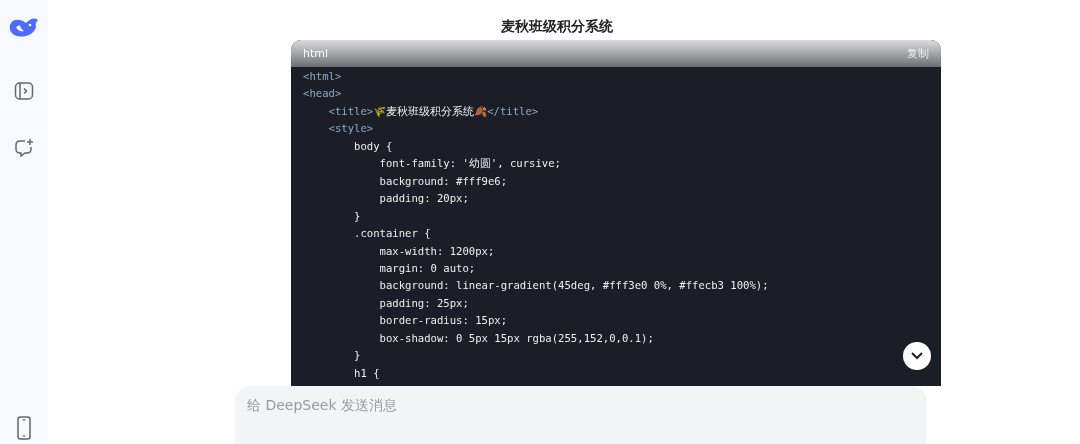 The image size is (1080, 444). I want to click on scroll-down-button, so click(917, 356).